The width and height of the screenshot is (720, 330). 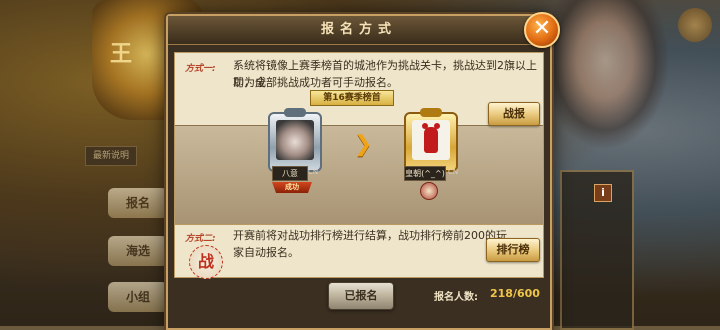 I want to click on red-bear-figure, so click(x=431, y=138).